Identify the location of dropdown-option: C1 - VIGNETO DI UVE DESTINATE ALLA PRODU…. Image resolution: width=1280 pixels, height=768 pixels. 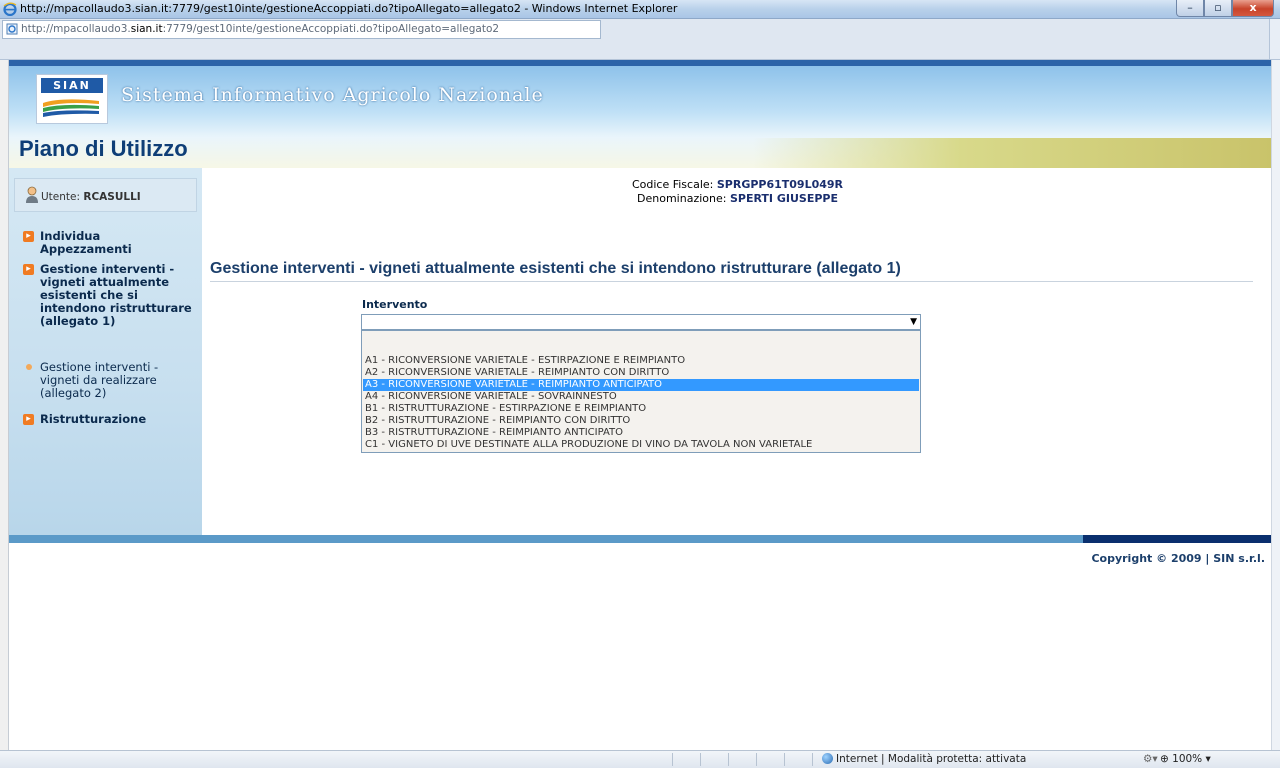
(641, 445).